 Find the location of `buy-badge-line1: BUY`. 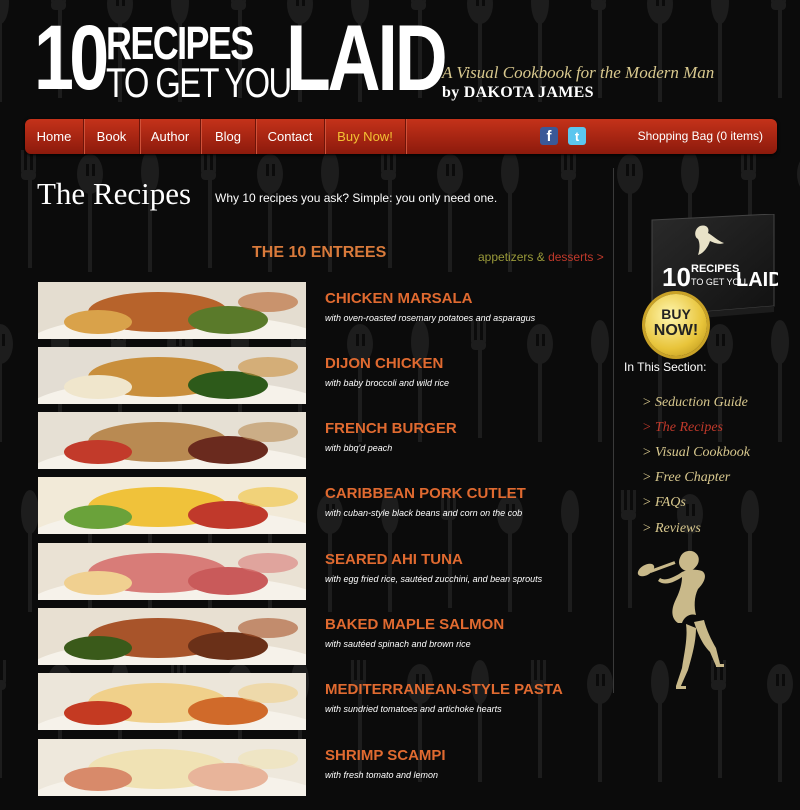

buy-badge-line1: BUY is located at coordinates (676, 314).